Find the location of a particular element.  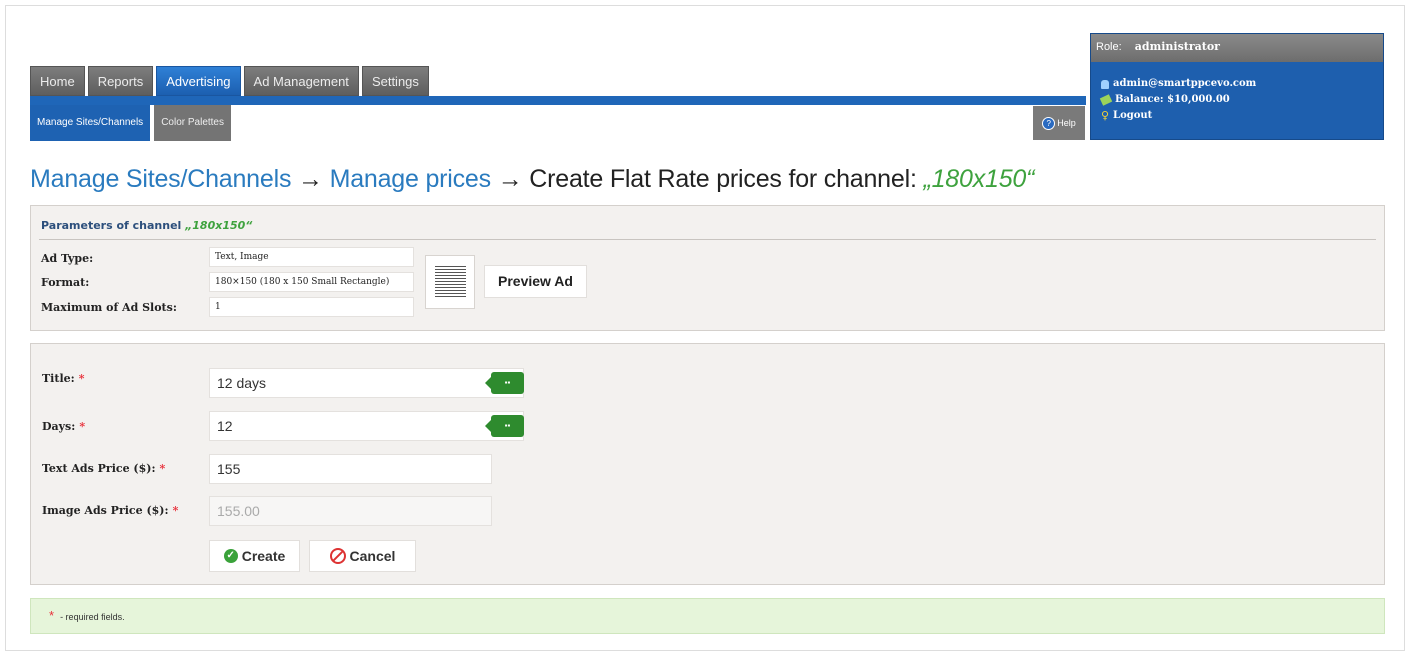

create-button: ✓ Create is located at coordinates (254, 556).